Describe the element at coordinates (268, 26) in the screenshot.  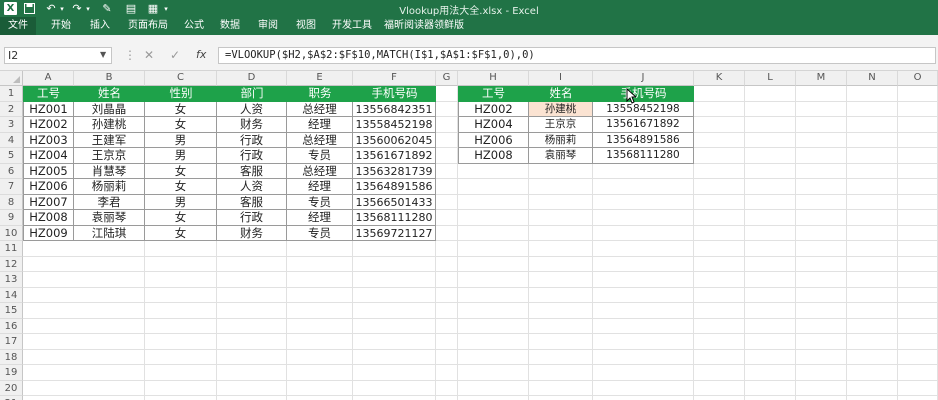
I see `tab-review: 审阅` at that location.